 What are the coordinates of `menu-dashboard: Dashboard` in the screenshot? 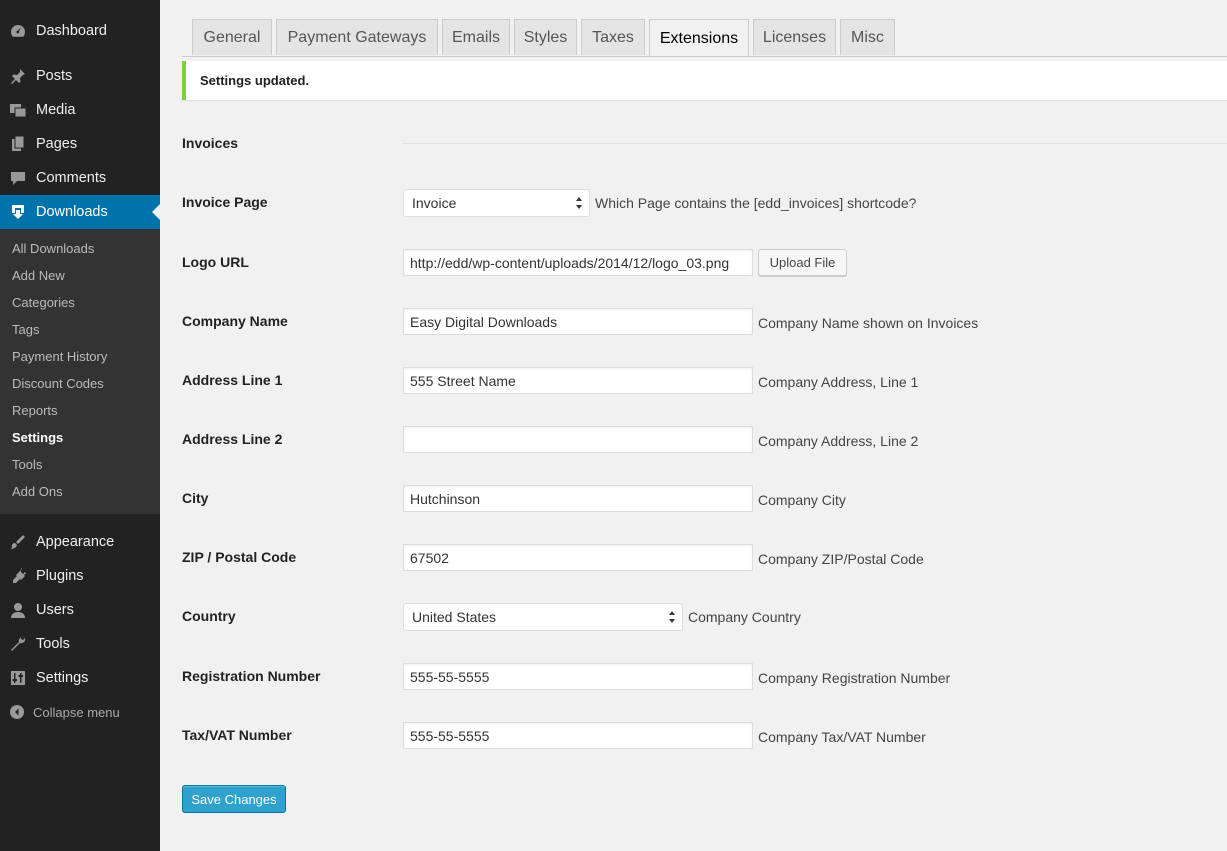 It's located at (80, 31).